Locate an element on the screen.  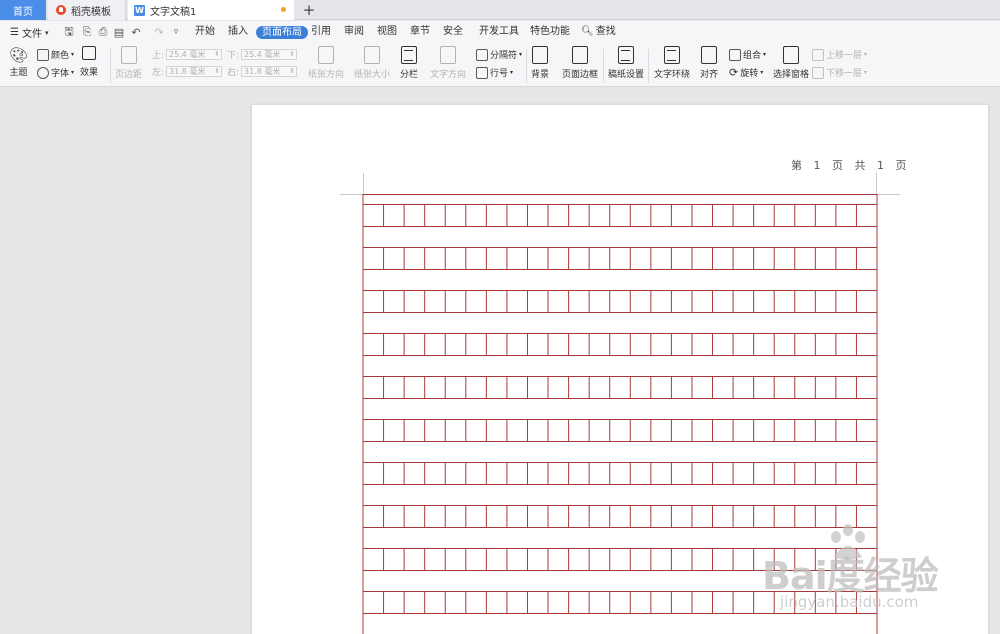
tab-templates-label: 稻壳模板 is located at coordinates (91, 12).